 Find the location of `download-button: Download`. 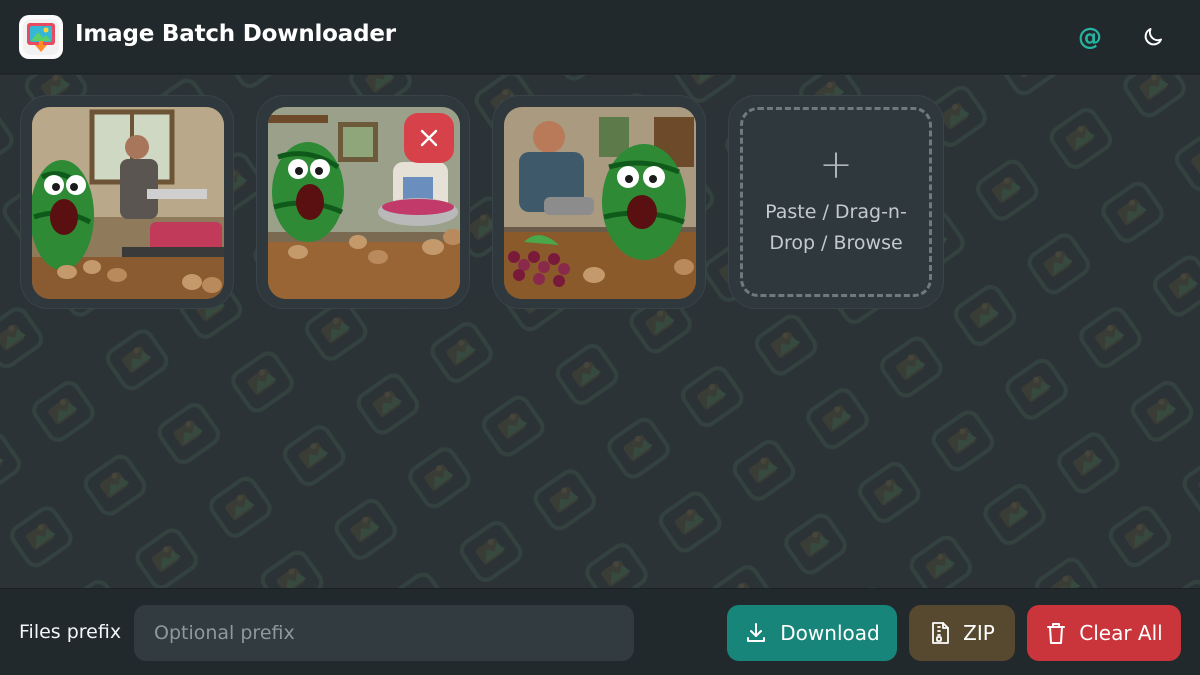

download-button: Download is located at coordinates (812, 633).